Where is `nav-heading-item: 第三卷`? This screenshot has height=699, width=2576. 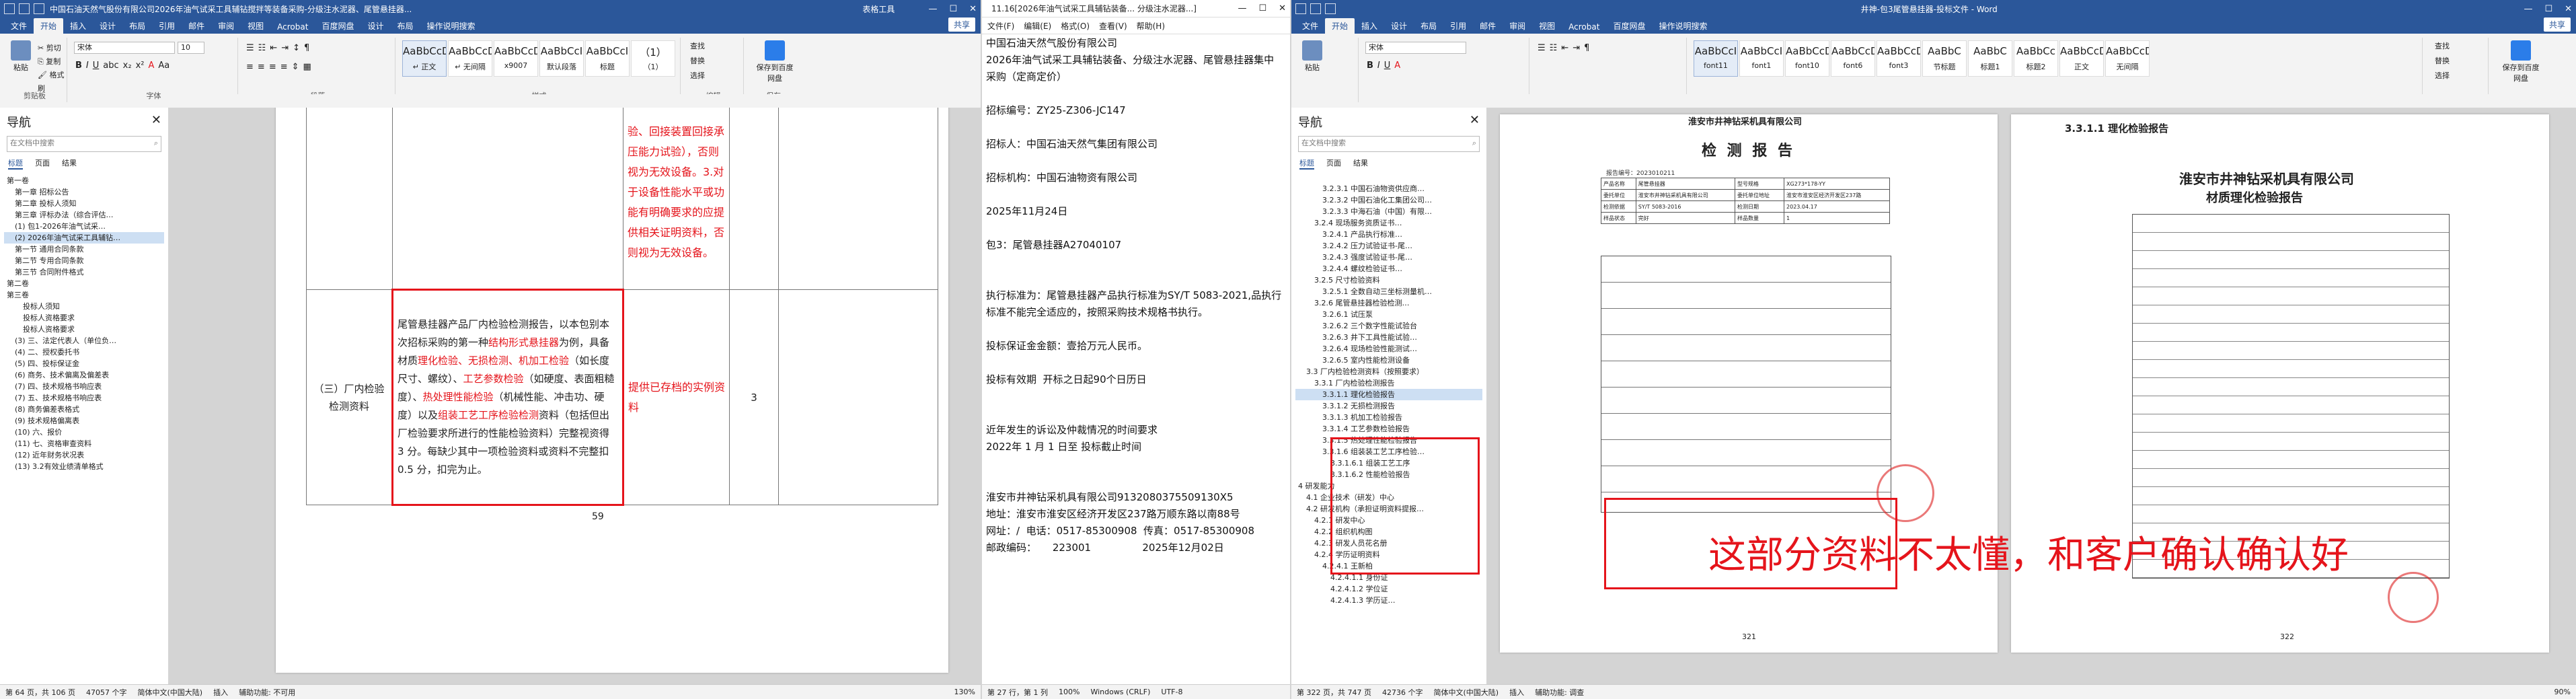 nav-heading-item: 第三卷 is located at coordinates (84, 295).